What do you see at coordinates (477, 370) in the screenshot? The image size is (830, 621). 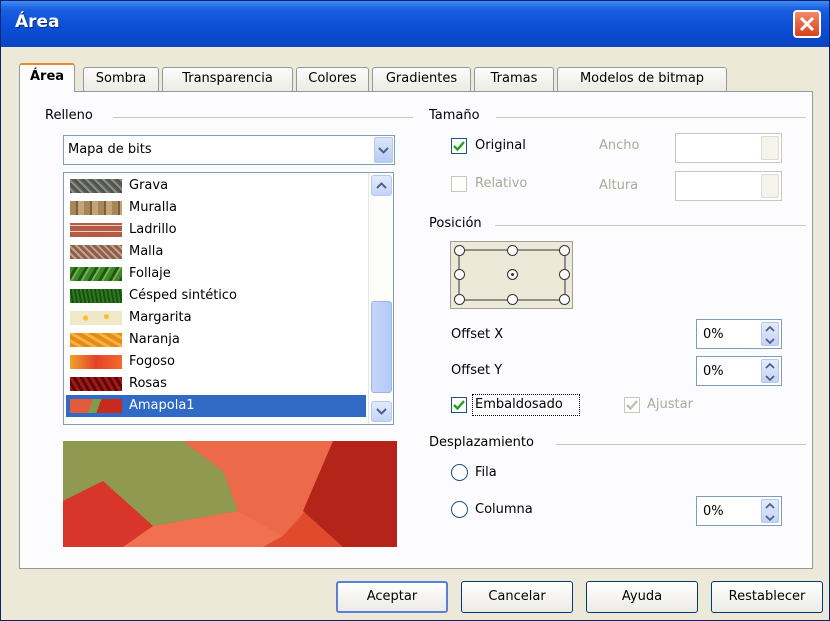 I see `offset-y-label: Offset Y` at bounding box center [477, 370].